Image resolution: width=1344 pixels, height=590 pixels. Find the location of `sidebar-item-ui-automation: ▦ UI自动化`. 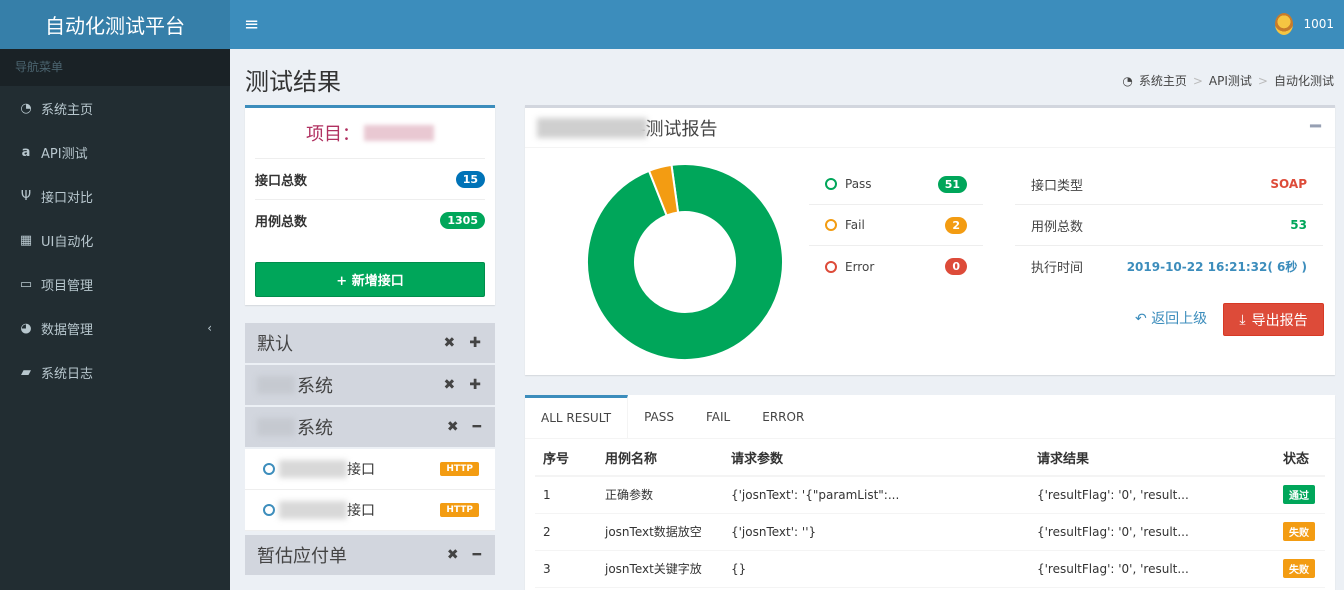

sidebar-item-ui-automation: ▦ UI自动化 is located at coordinates (115, 240).